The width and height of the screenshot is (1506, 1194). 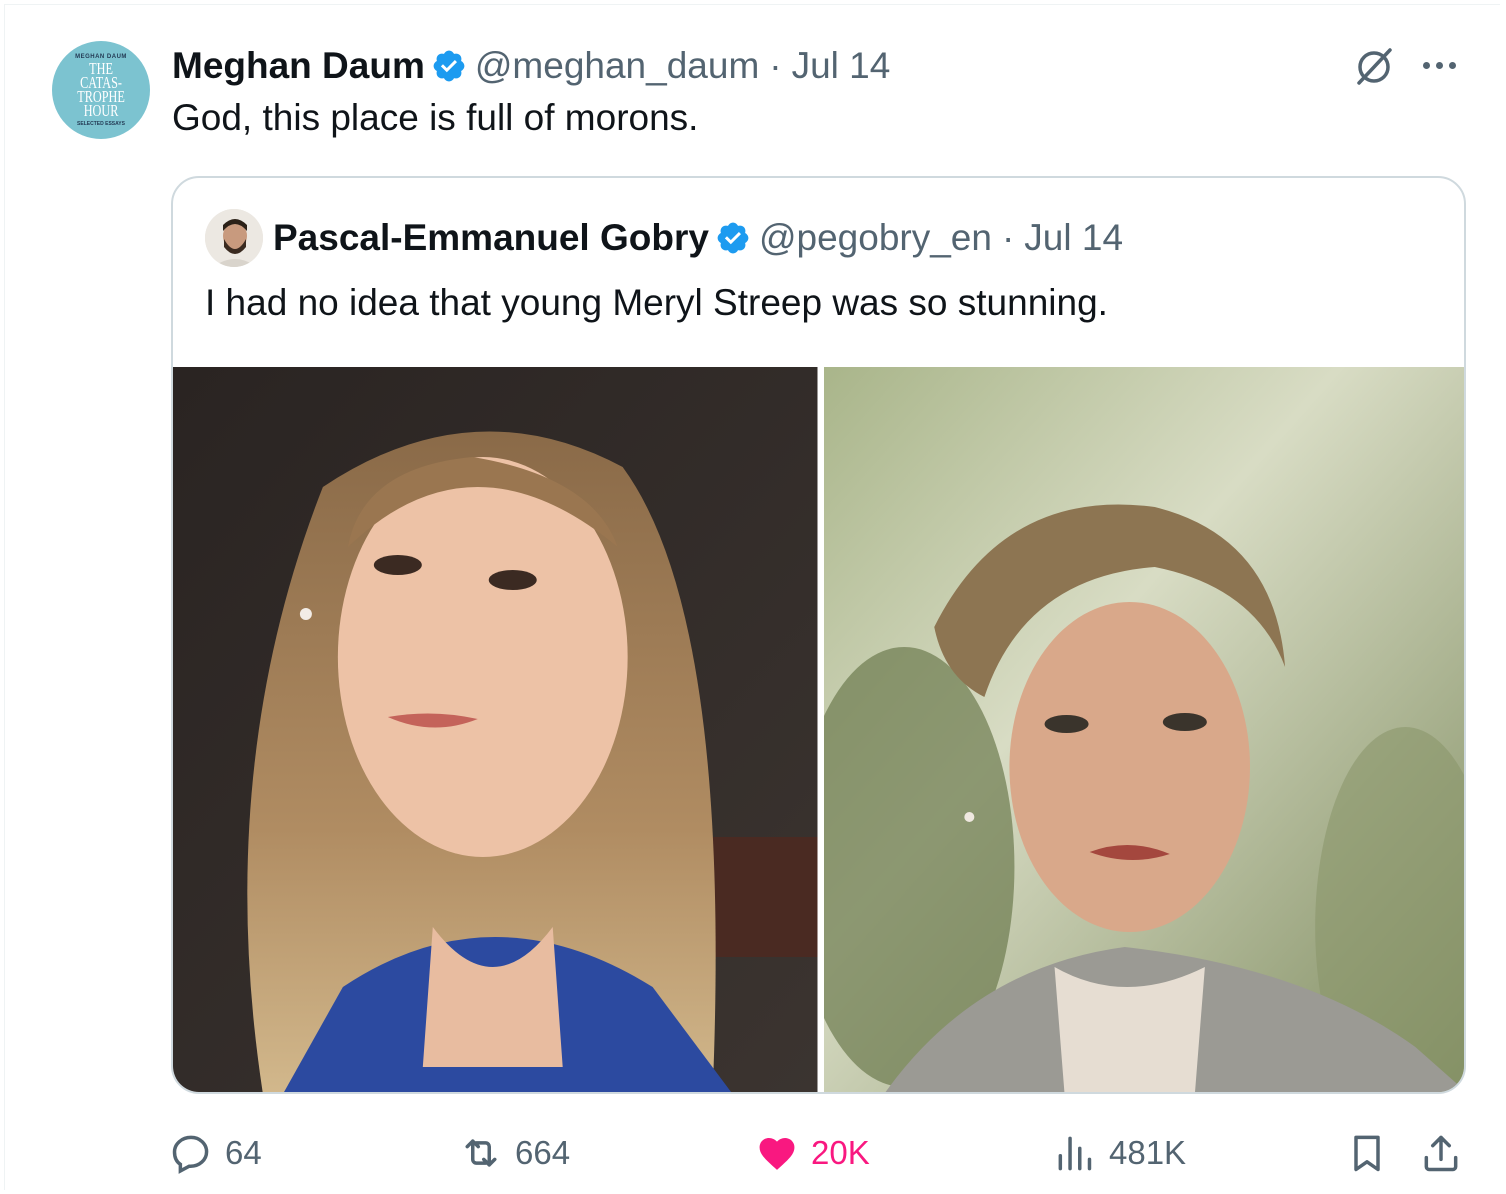 I want to click on quote-date: Jul 14, so click(x=1073, y=238).